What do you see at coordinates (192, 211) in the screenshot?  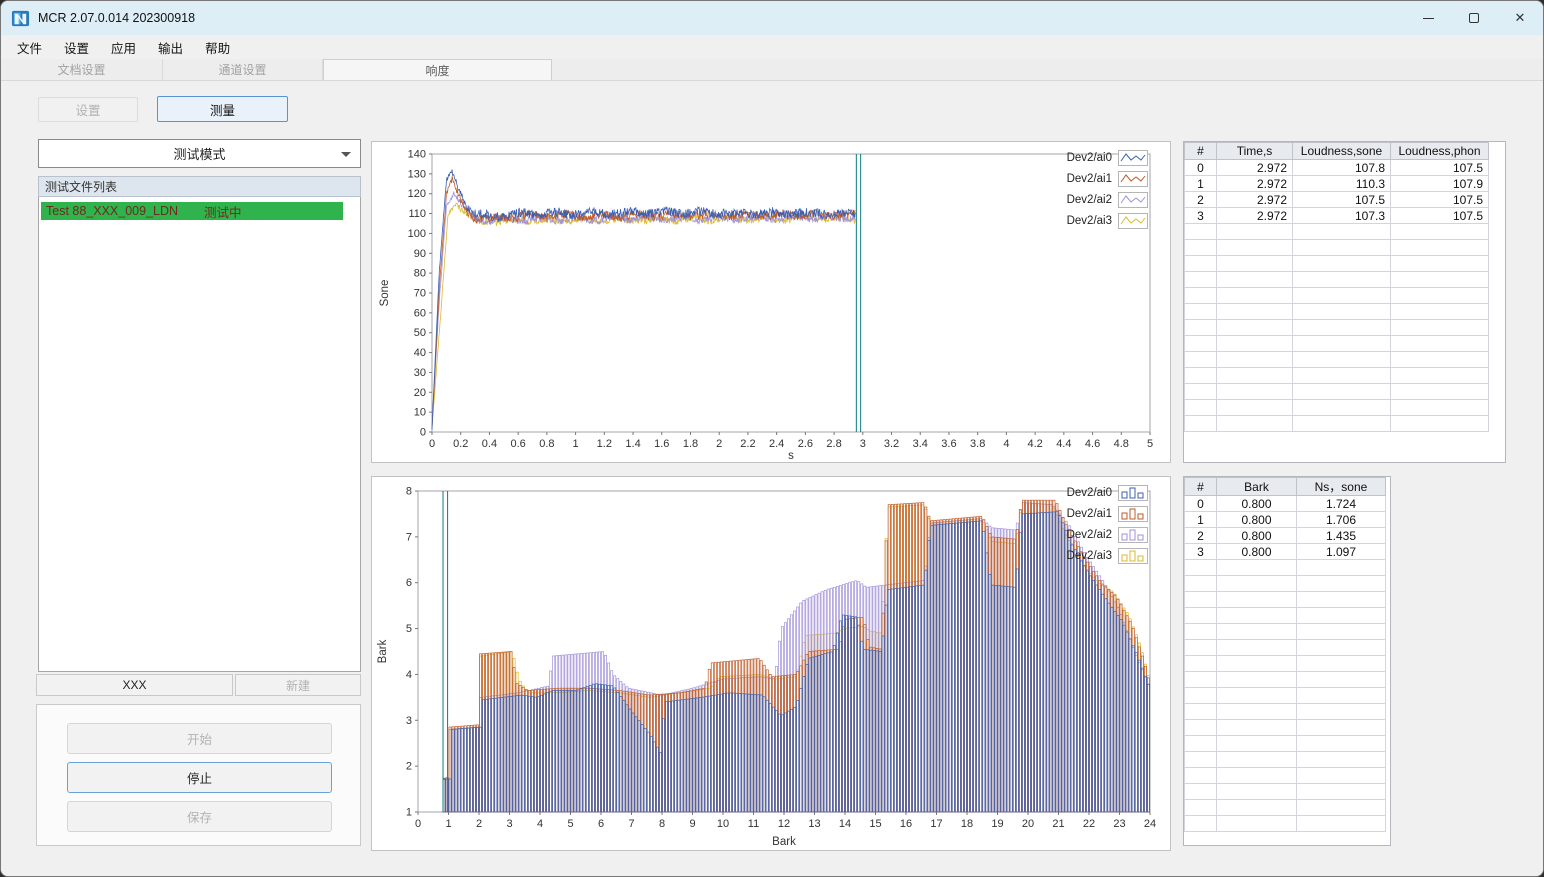 I see `list-item-test-file: Test 88_XXX_009_LDN 测试中` at bounding box center [192, 211].